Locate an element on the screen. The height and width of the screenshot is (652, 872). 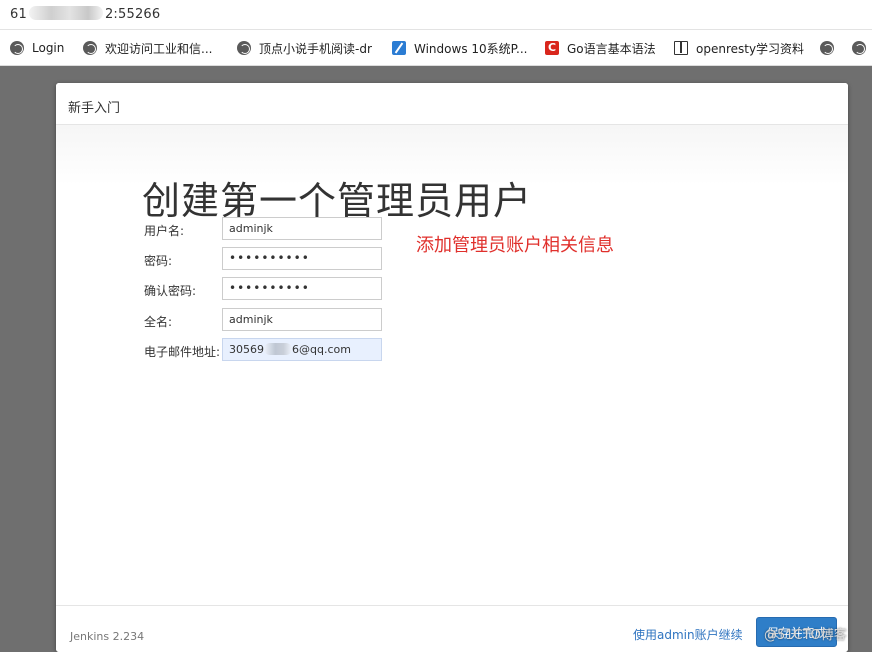
email-prefix: 30569 is located at coordinates (246, 349).